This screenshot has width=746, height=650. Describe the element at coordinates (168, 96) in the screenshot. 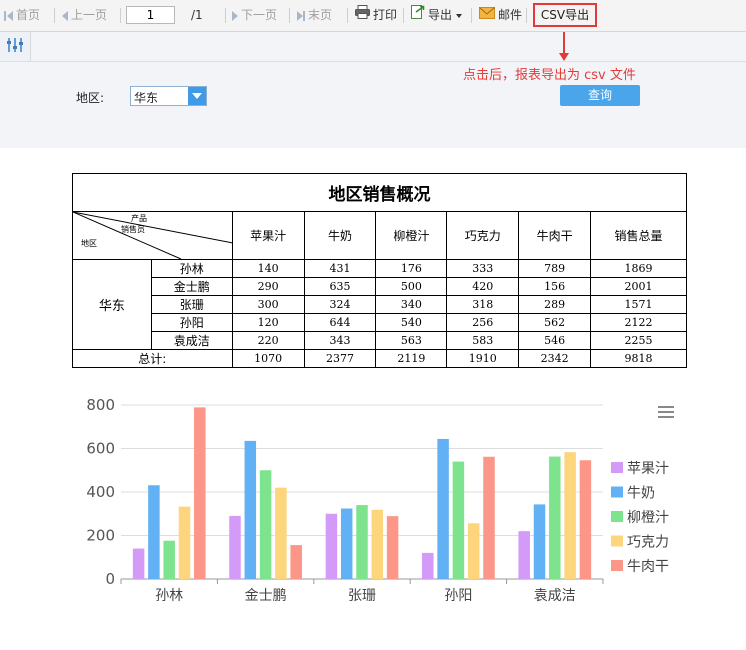

I see `region-select: 华东` at that location.